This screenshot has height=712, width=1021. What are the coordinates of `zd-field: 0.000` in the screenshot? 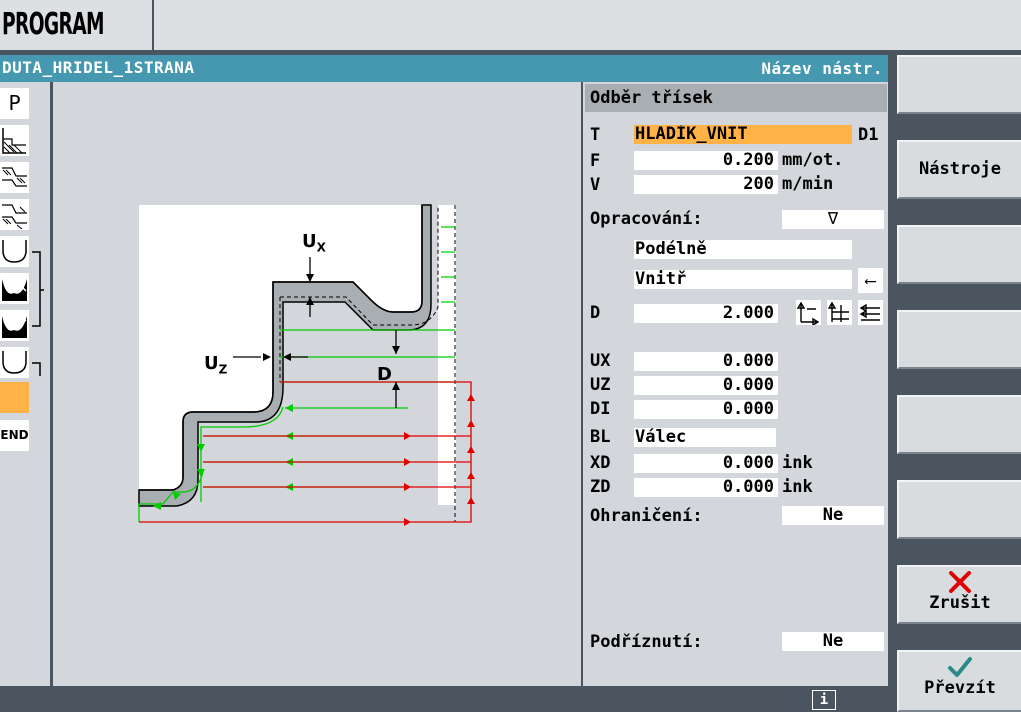 It's located at (706, 487).